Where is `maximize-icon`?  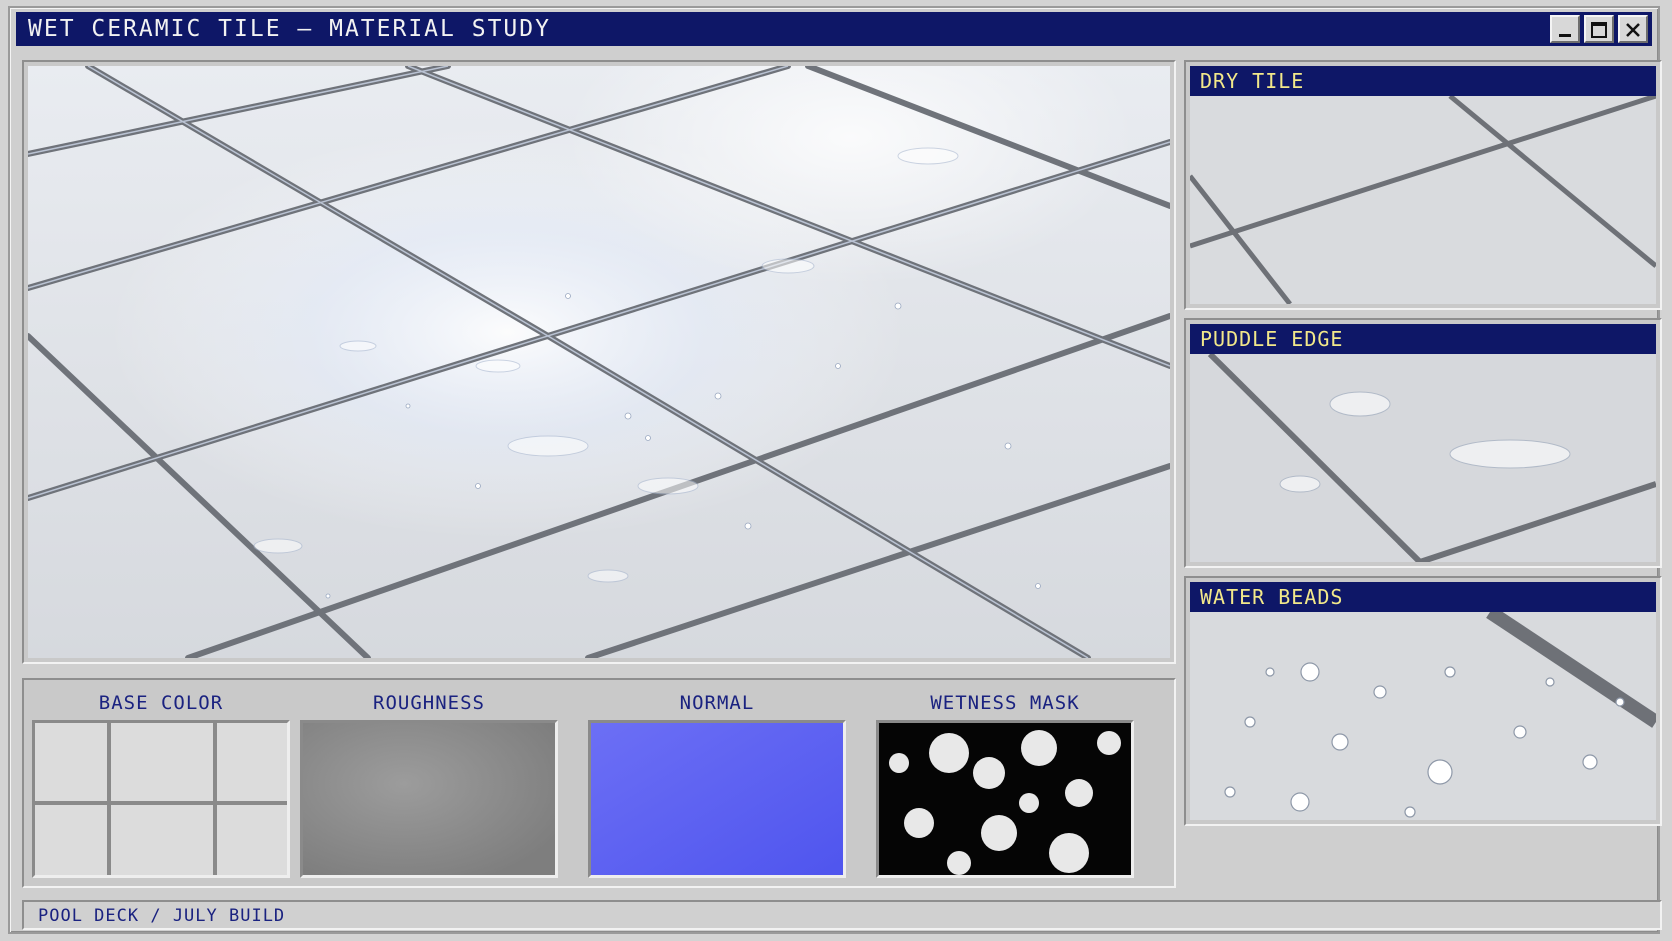
maximize-icon is located at coordinates (1599, 30).